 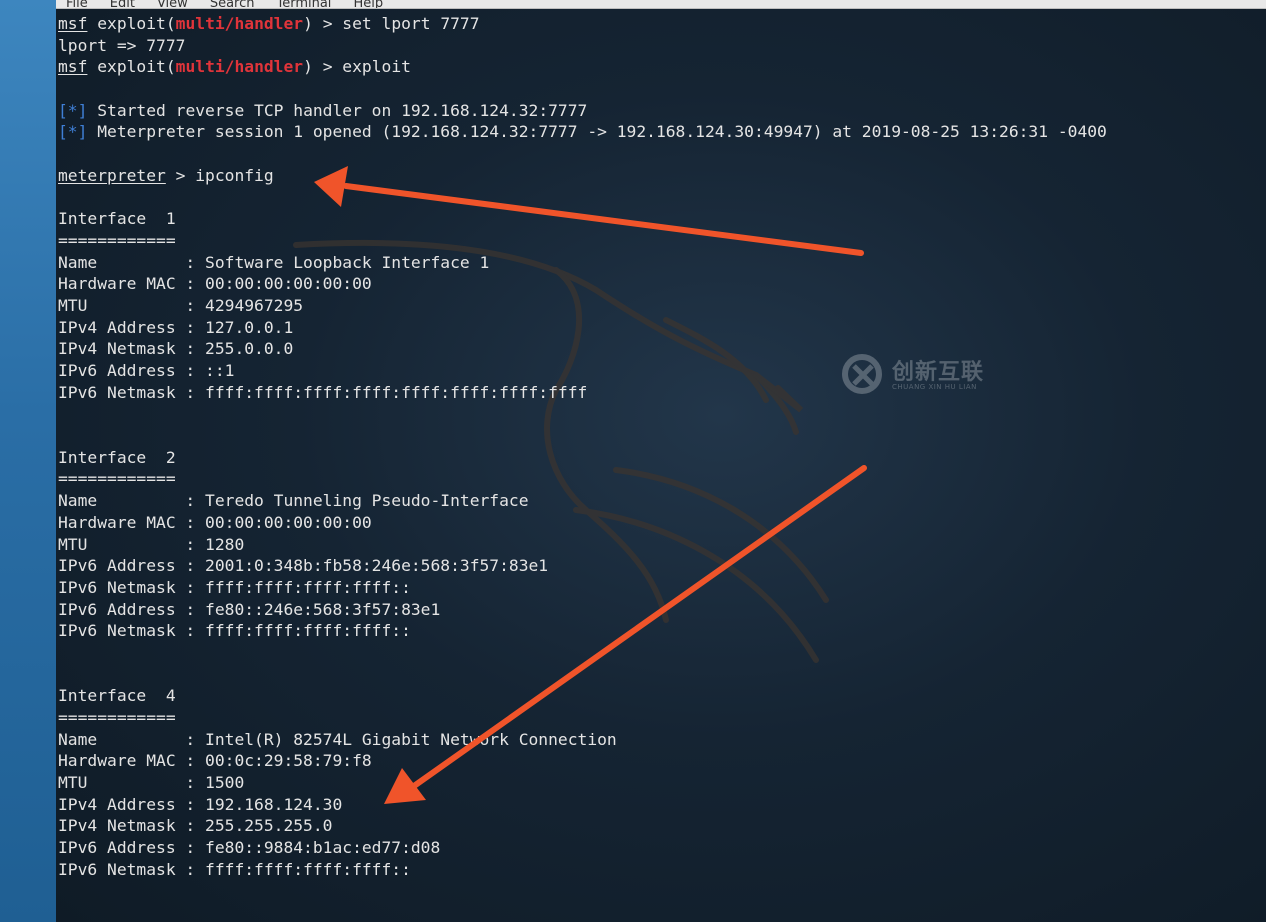 I want to click on terminal-text: IPv6 Address : fe80::246e:568:3f57:83e1, so click(x=249, y=609).